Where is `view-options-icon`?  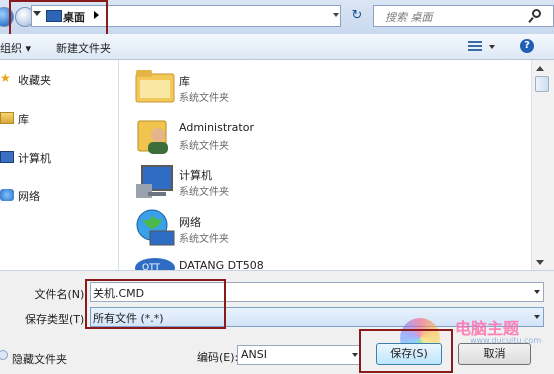 view-options-icon is located at coordinates (475, 46).